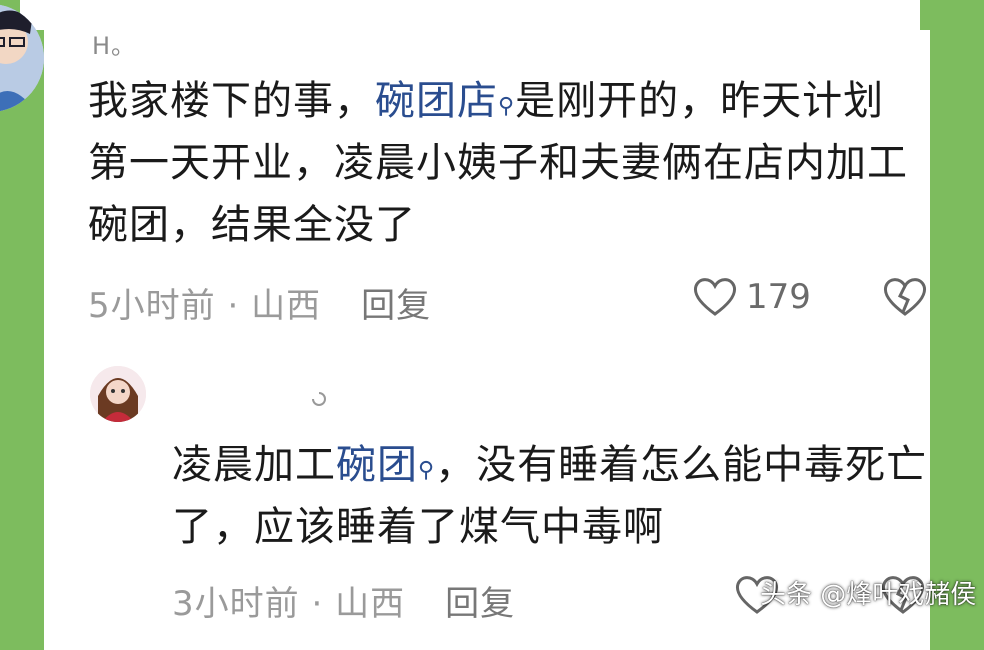 The image size is (984, 650). What do you see at coordinates (470, 15) in the screenshot?
I see `top-bar-background` at bounding box center [470, 15].